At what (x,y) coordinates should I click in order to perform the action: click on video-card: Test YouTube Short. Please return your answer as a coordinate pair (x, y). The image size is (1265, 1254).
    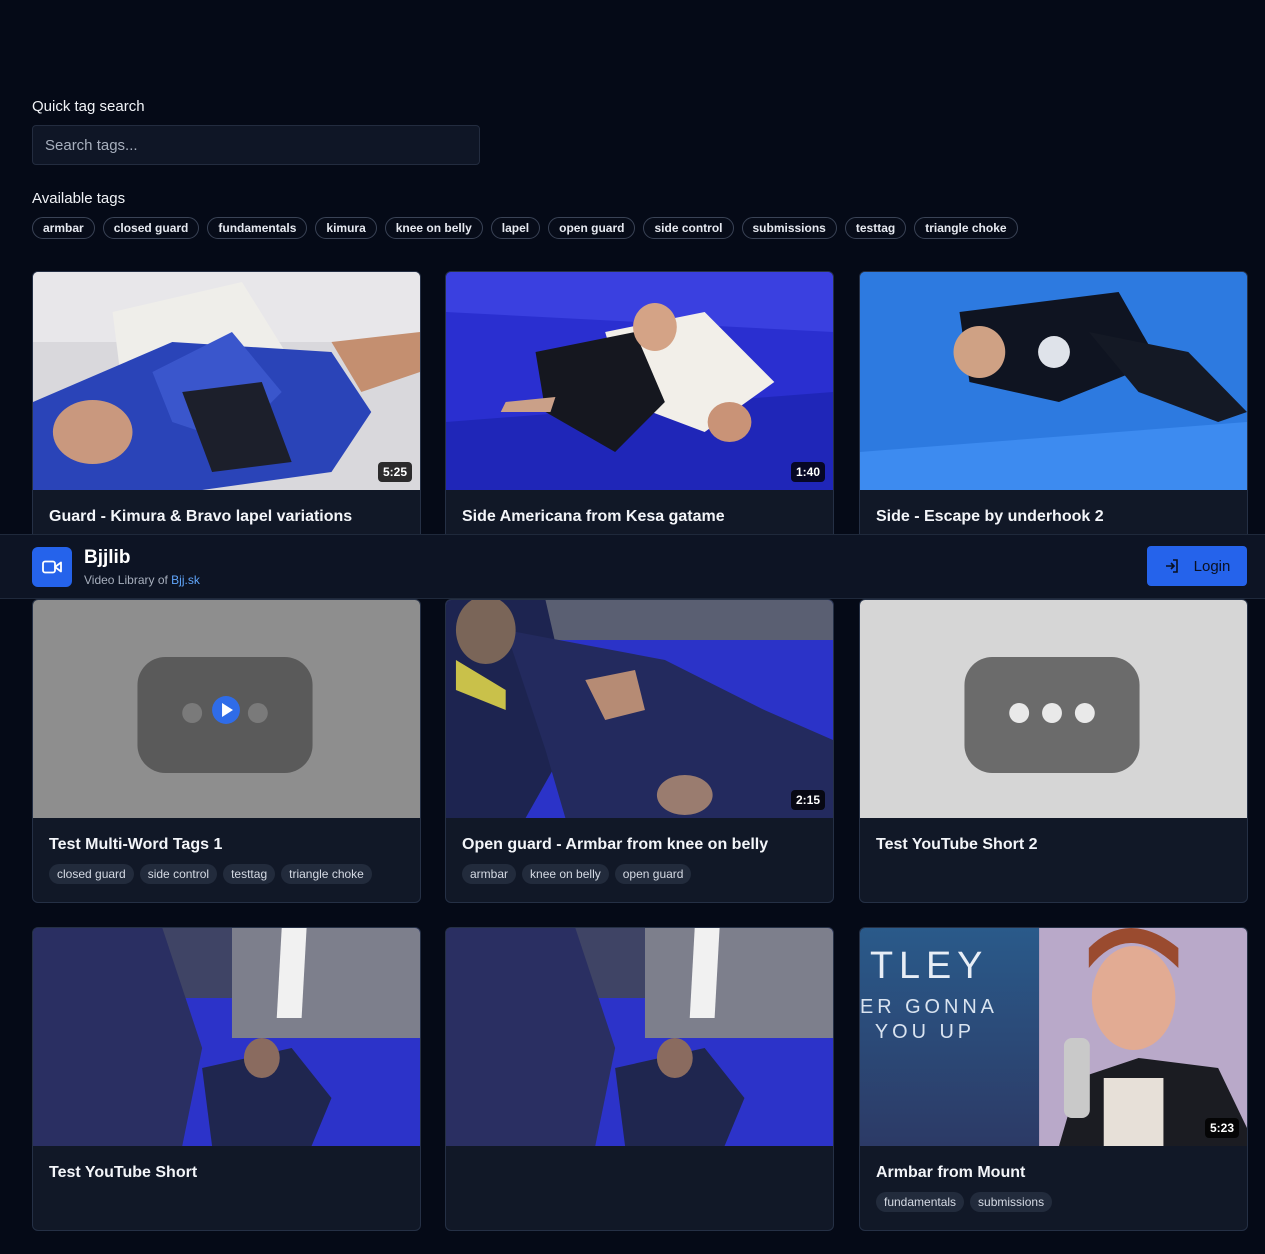
    Looking at the image, I should click on (226, 1079).